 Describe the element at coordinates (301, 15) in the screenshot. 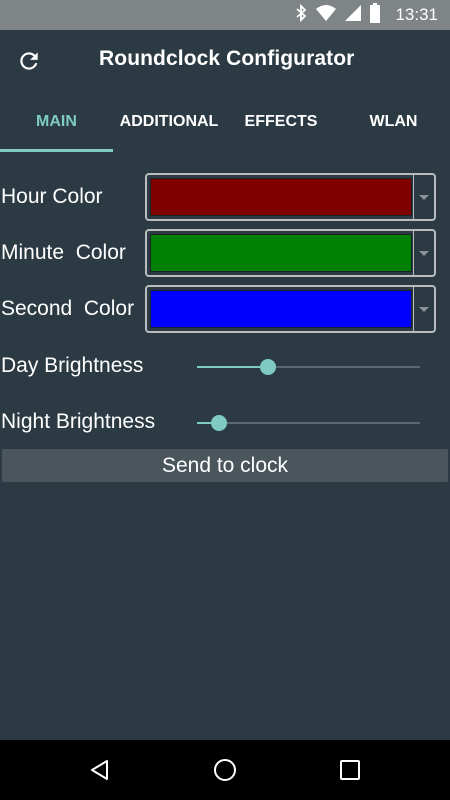

I see `bluetooth-icon` at that location.